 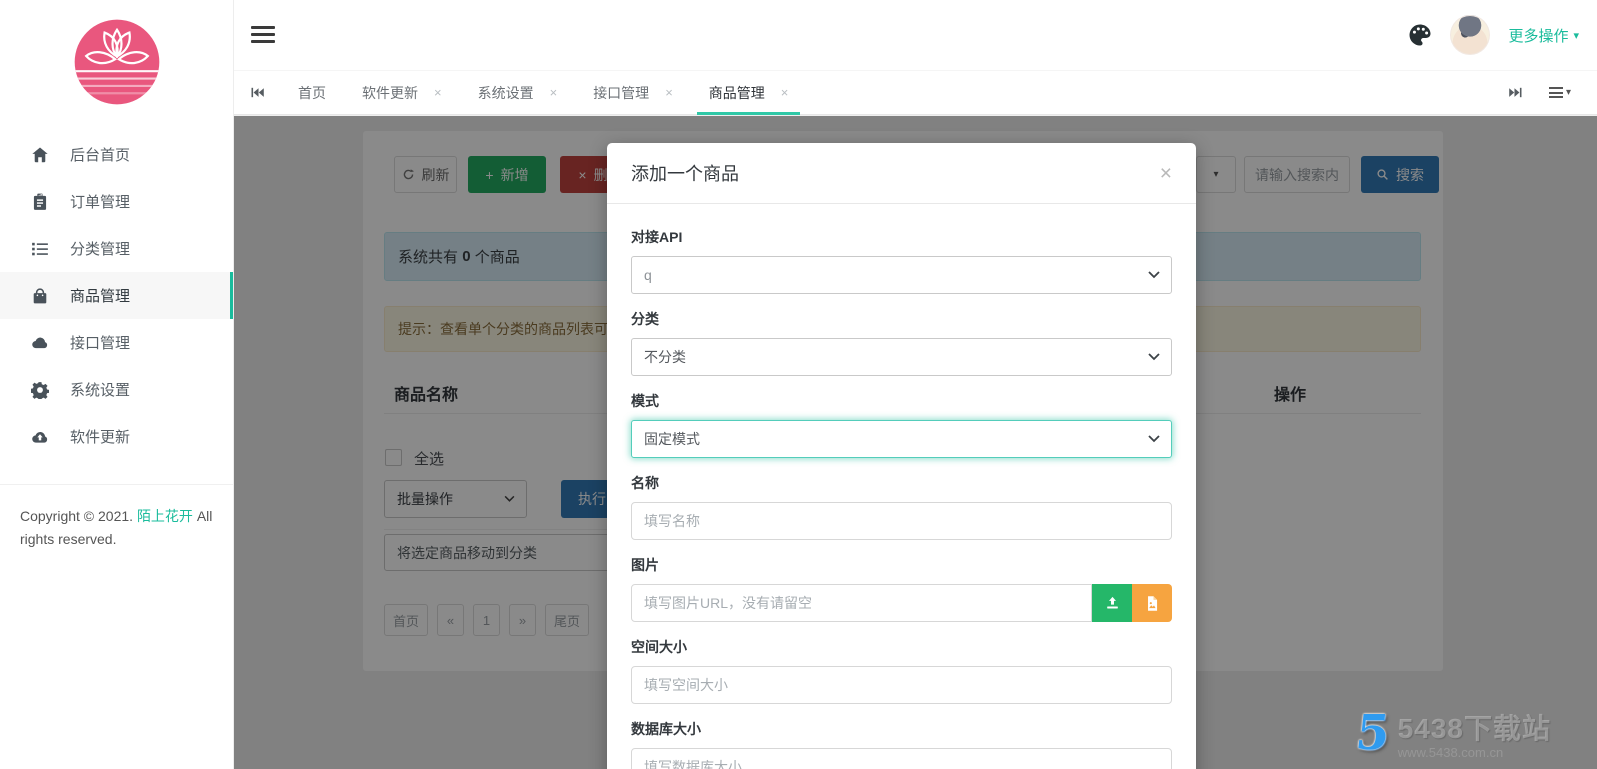 I want to click on upload-image-button, so click(x=1112, y=603).